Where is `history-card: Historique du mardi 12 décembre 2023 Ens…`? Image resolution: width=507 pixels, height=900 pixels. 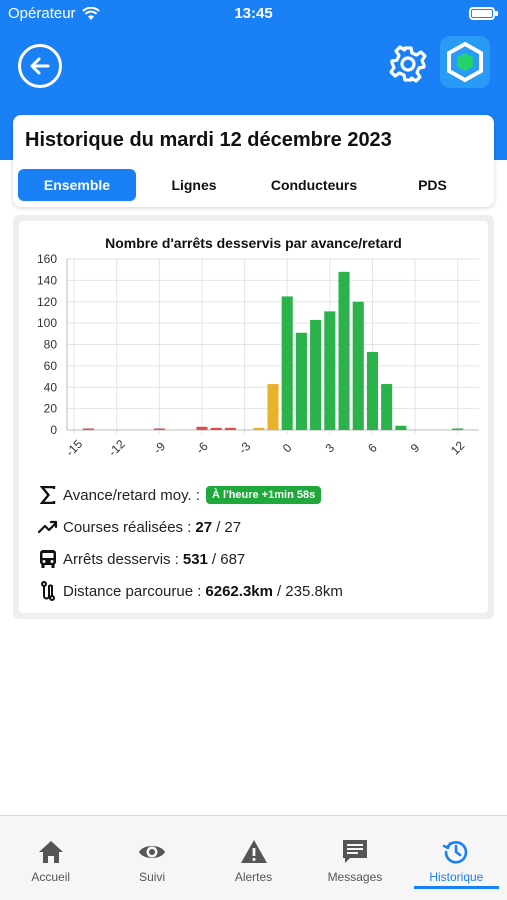
history-card: Historique du mardi 12 décembre 2023 Ens… is located at coordinates (253, 161).